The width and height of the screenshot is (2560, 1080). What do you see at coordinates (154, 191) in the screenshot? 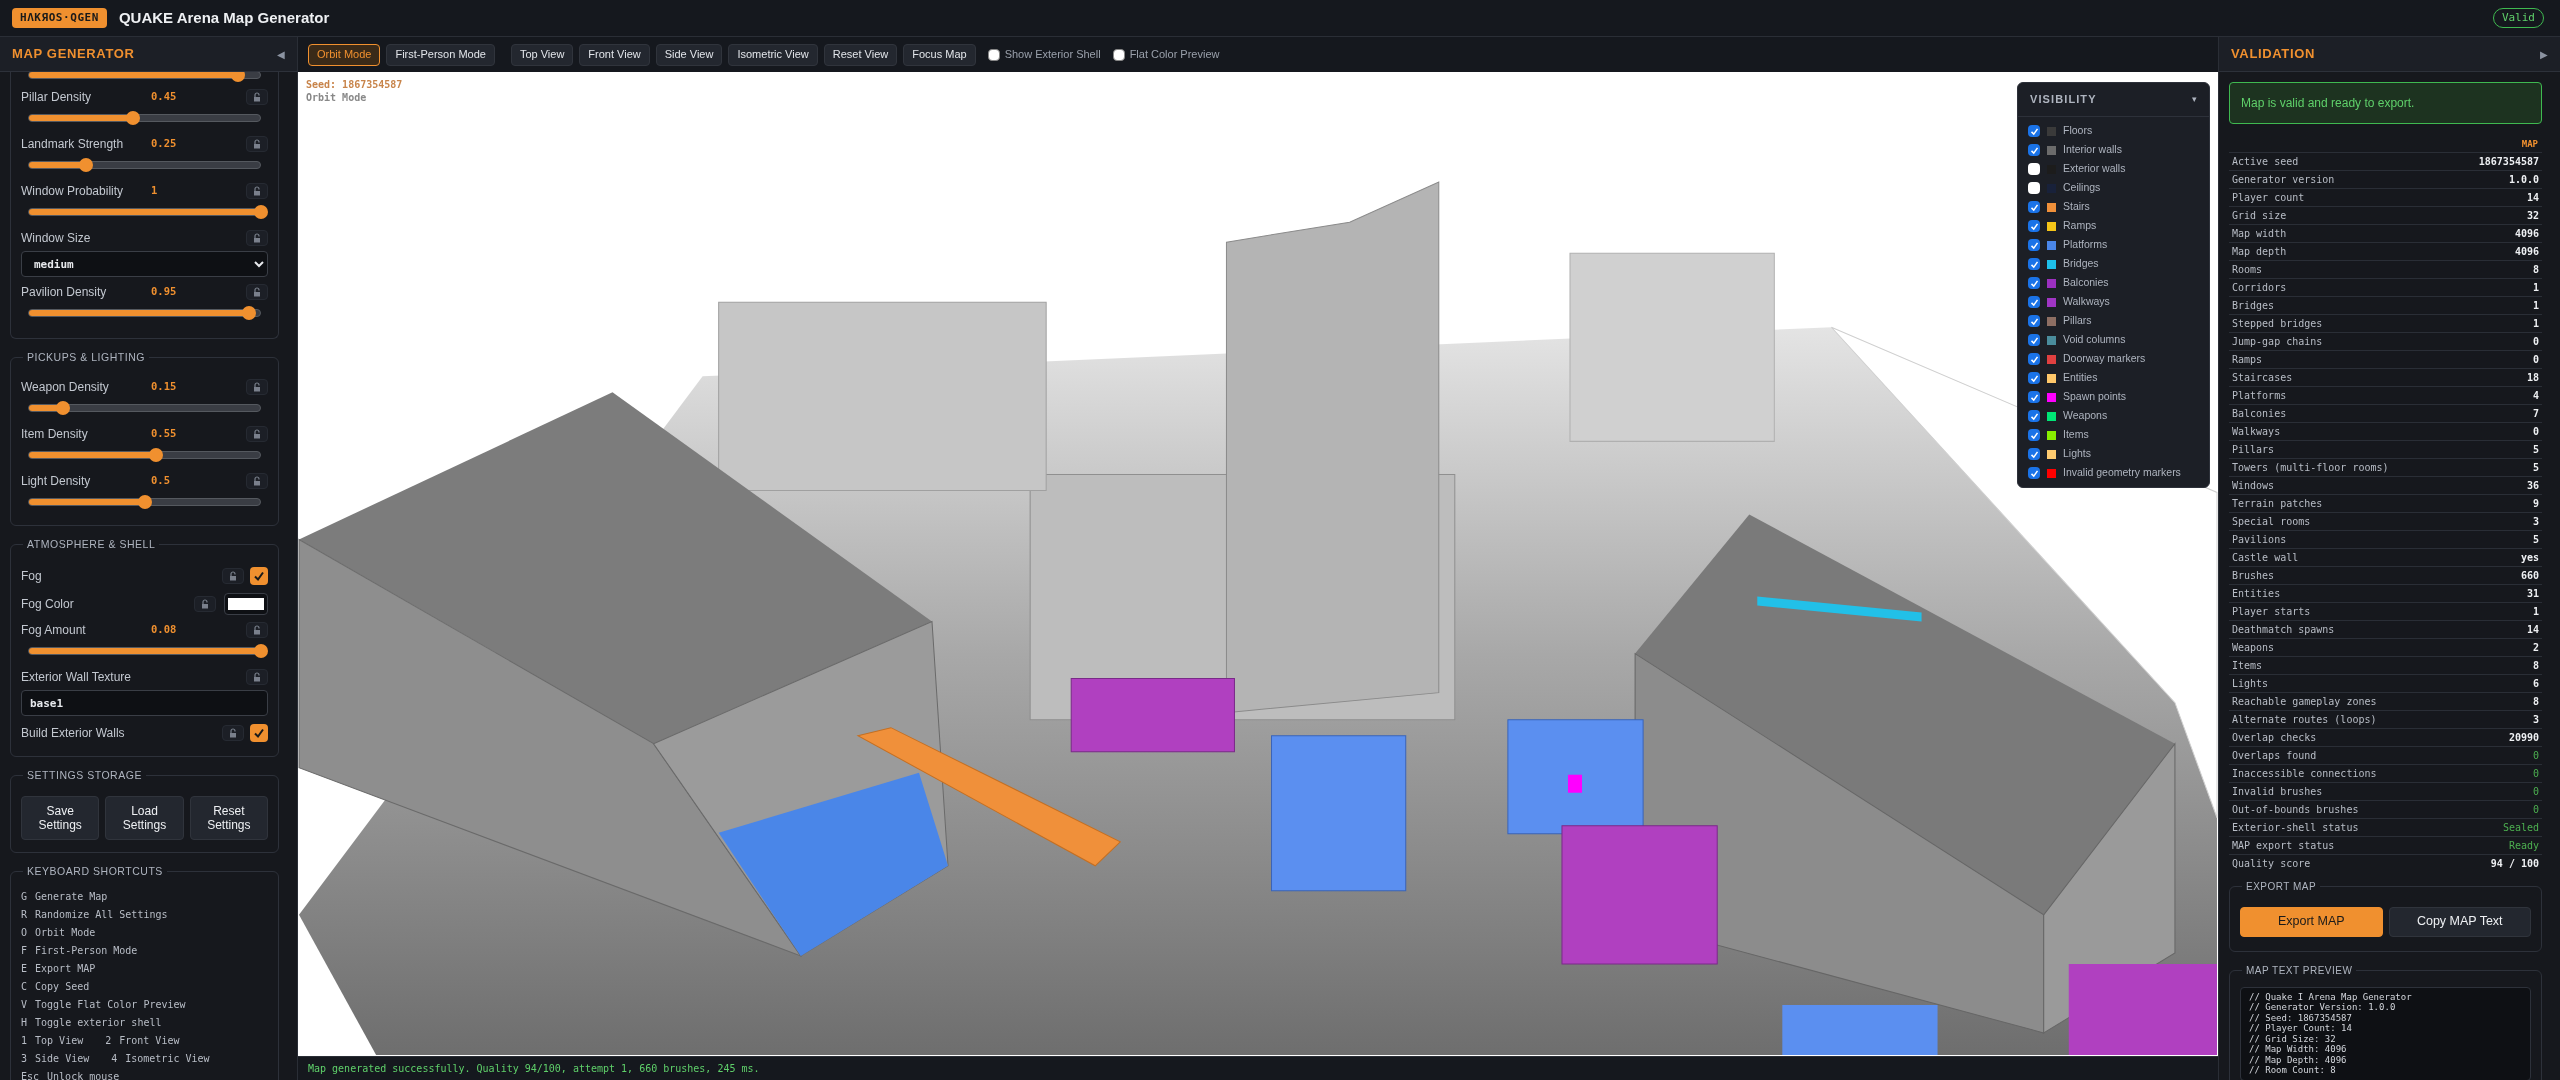
I see `setting-value: 1` at bounding box center [154, 191].